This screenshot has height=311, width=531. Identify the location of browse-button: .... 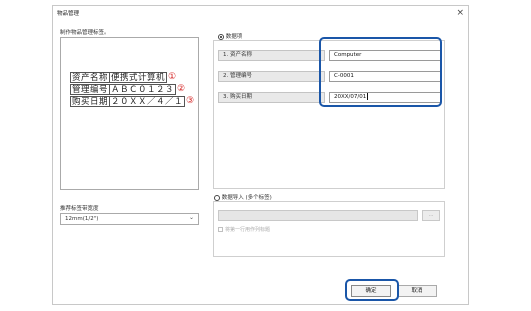
(431, 215).